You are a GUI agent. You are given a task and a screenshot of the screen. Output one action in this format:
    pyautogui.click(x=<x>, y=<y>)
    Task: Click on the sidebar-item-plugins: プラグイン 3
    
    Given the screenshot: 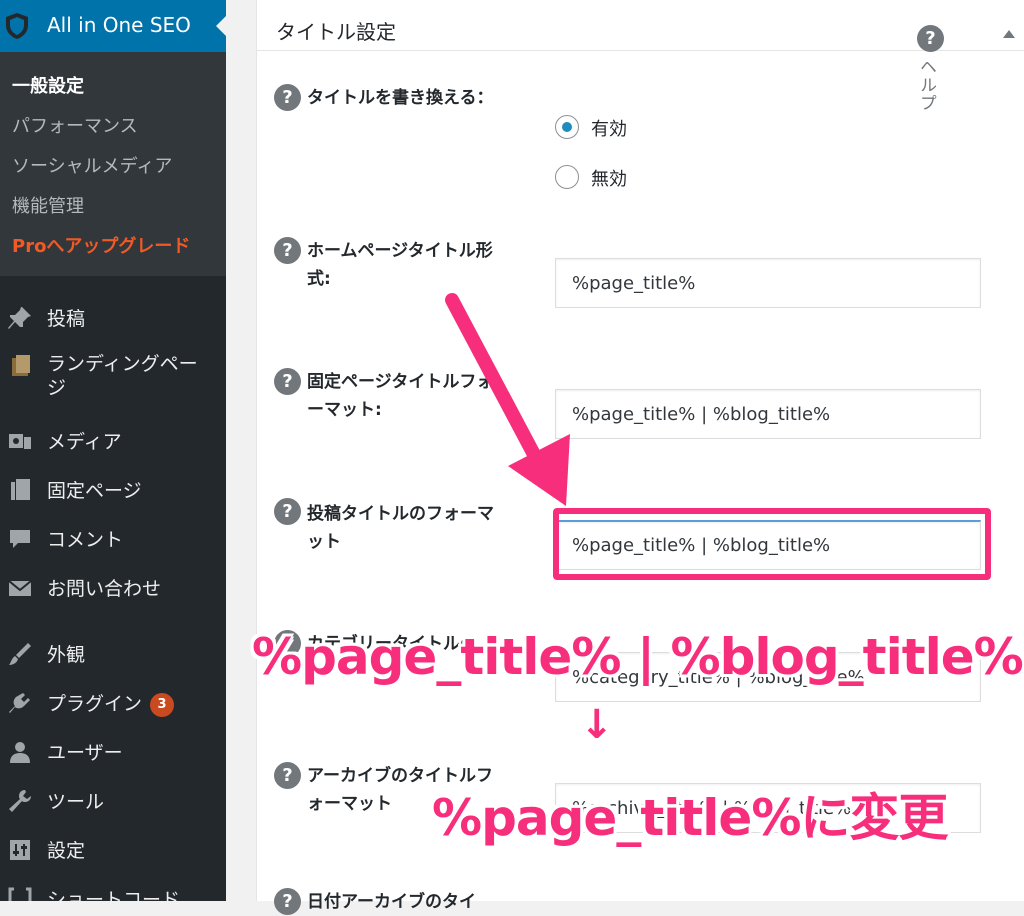 What is the action you would take?
    pyautogui.click(x=113, y=701)
    